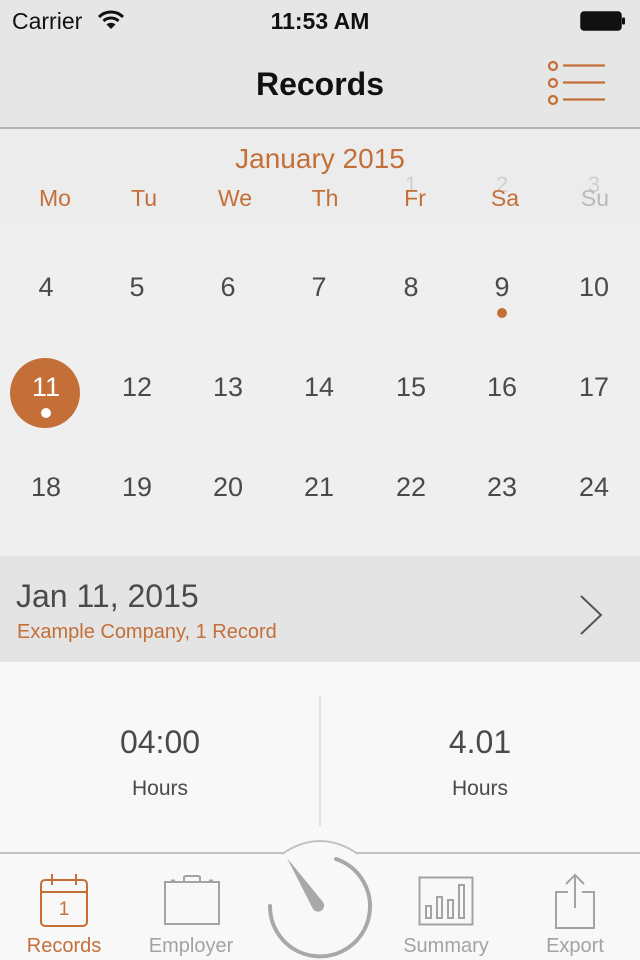 This screenshot has height=960, width=640. I want to click on calendar-day: 17, so click(594, 374).